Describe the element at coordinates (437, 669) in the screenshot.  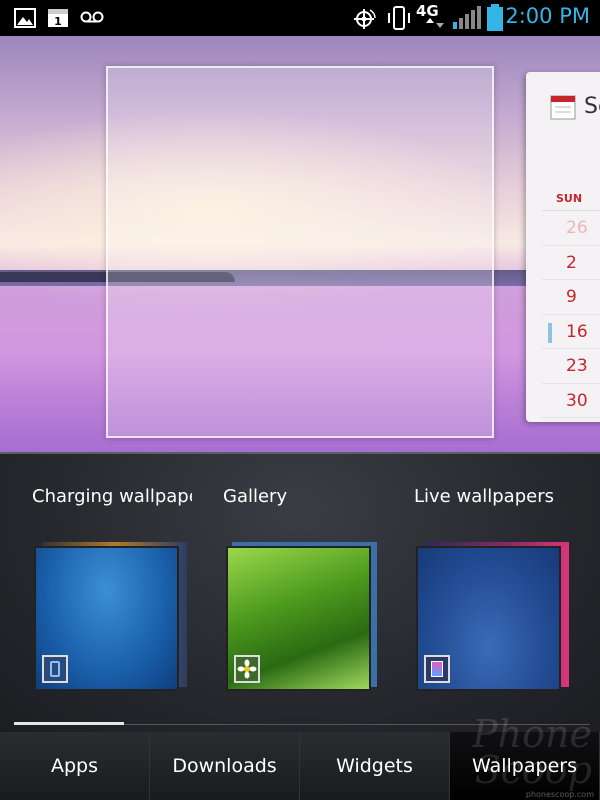
I see `live-wallpaper-badge-icon` at that location.